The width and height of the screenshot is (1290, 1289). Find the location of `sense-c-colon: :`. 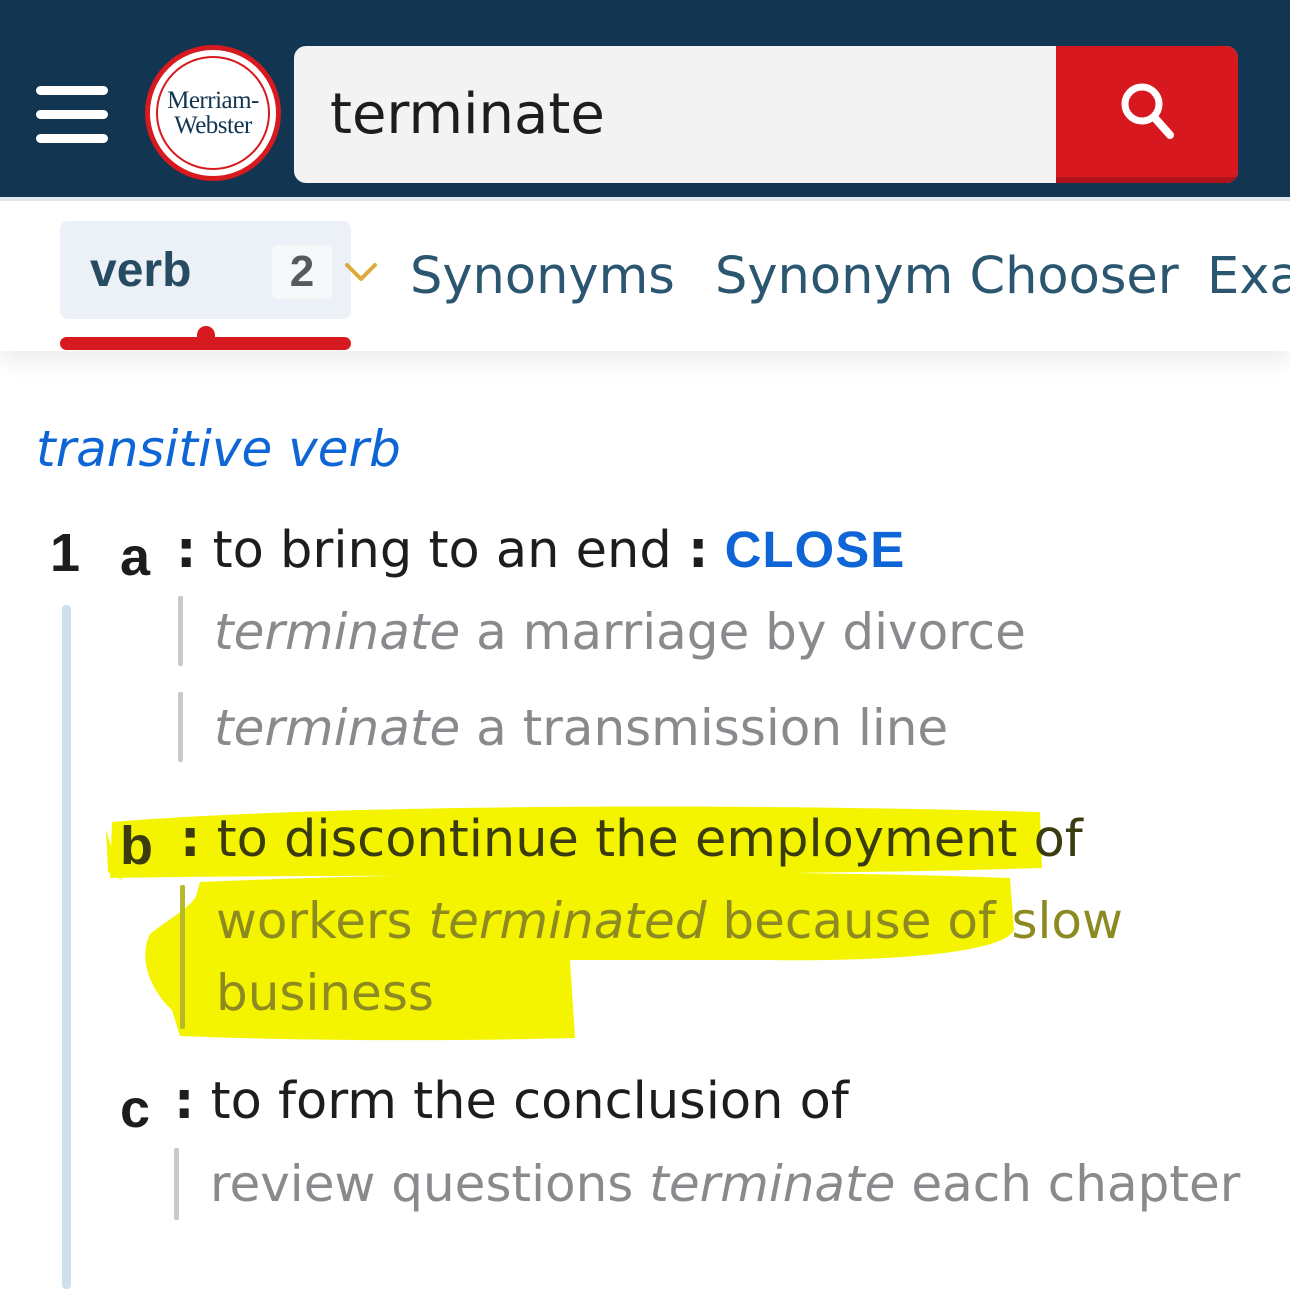

sense-c-colon: : is located at coordinates (184, 1101).